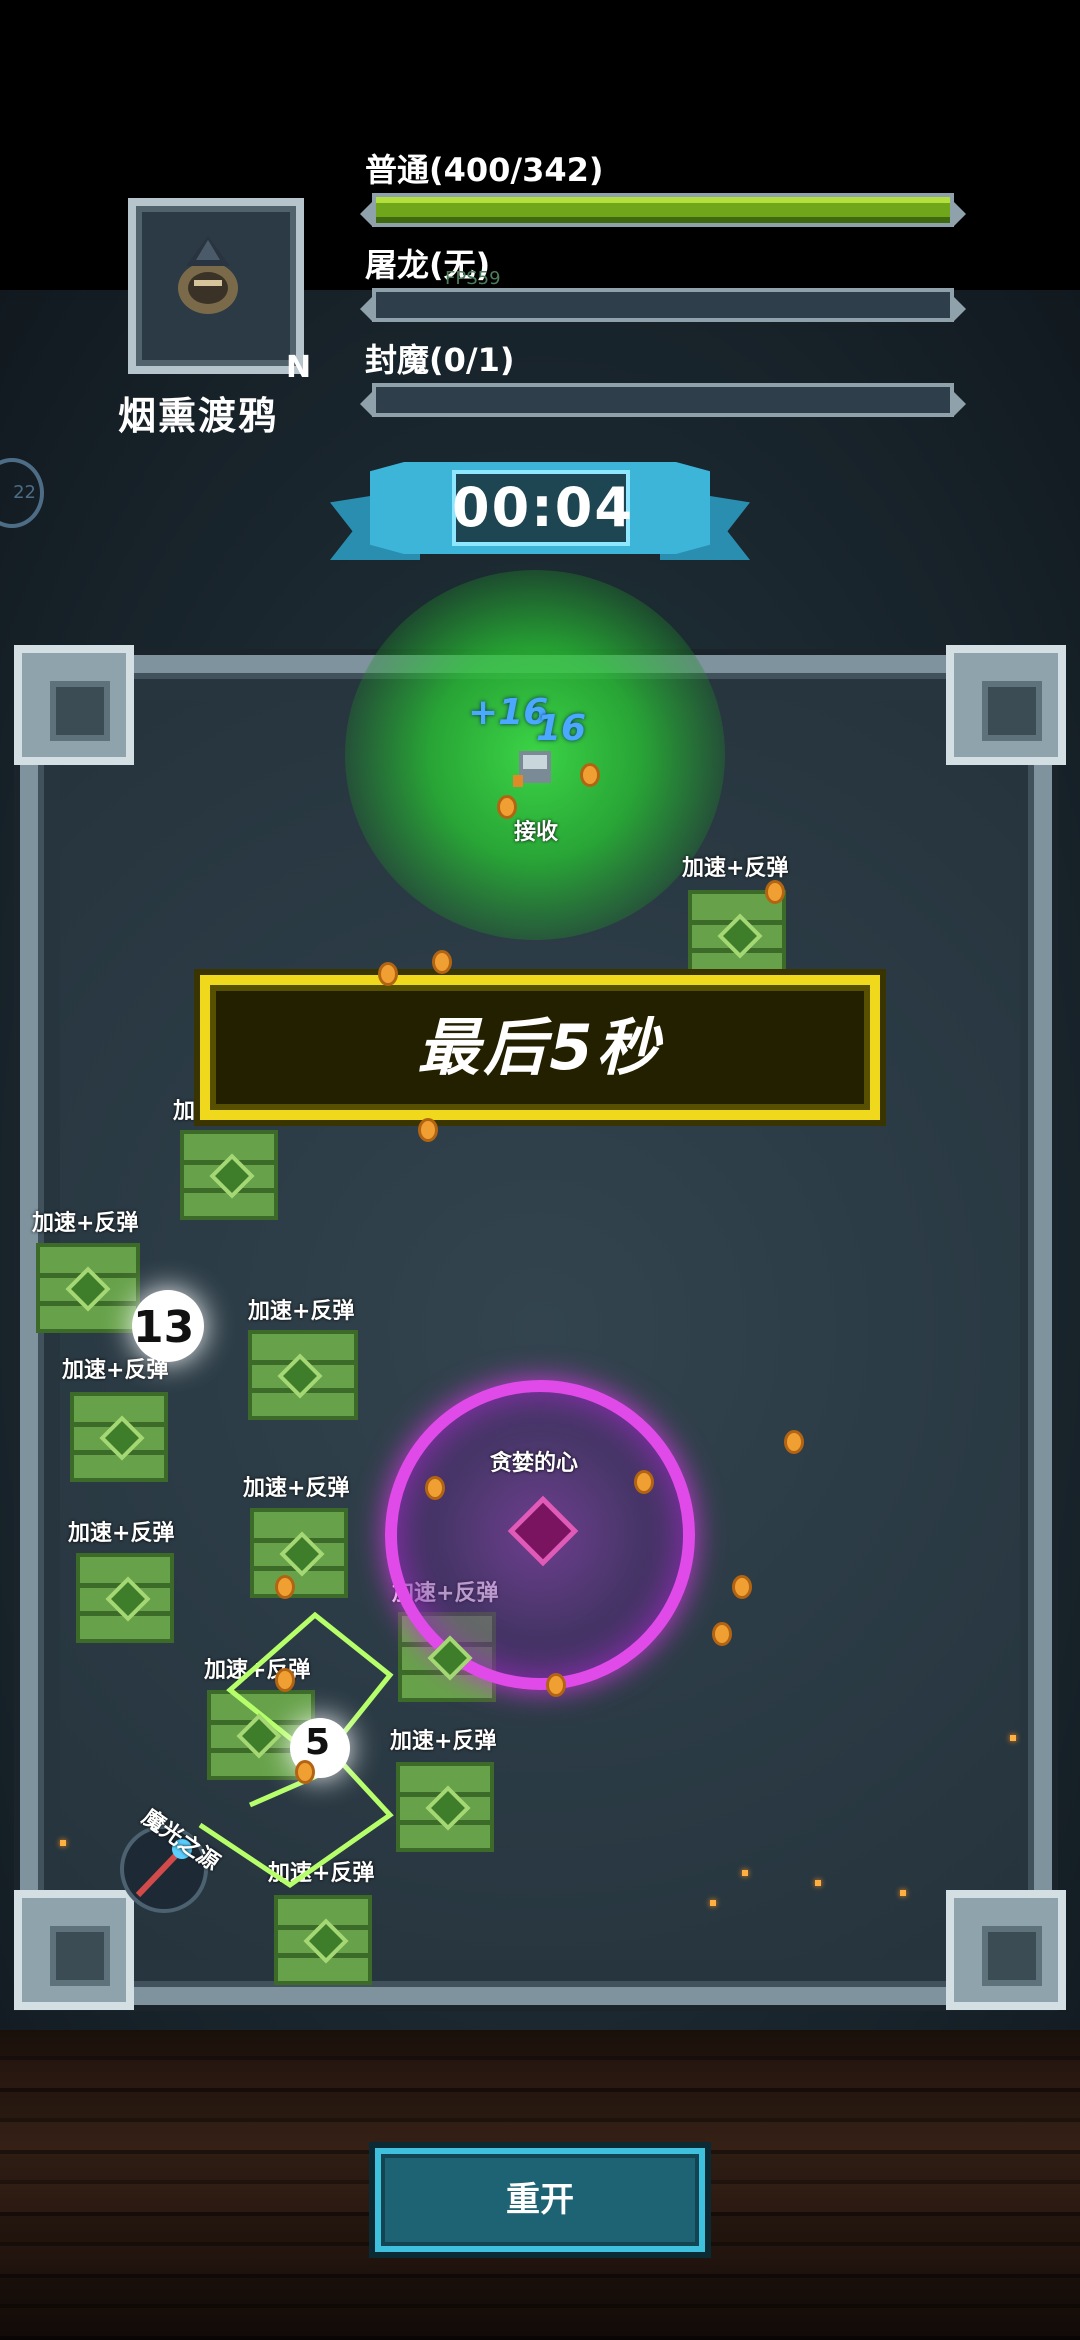 The height and width of the screenshot is (2340, 1080). Describe the element at coordinates (1006, 1950) in the screenshot. I see `arena-corner-bottom-right` at that location.